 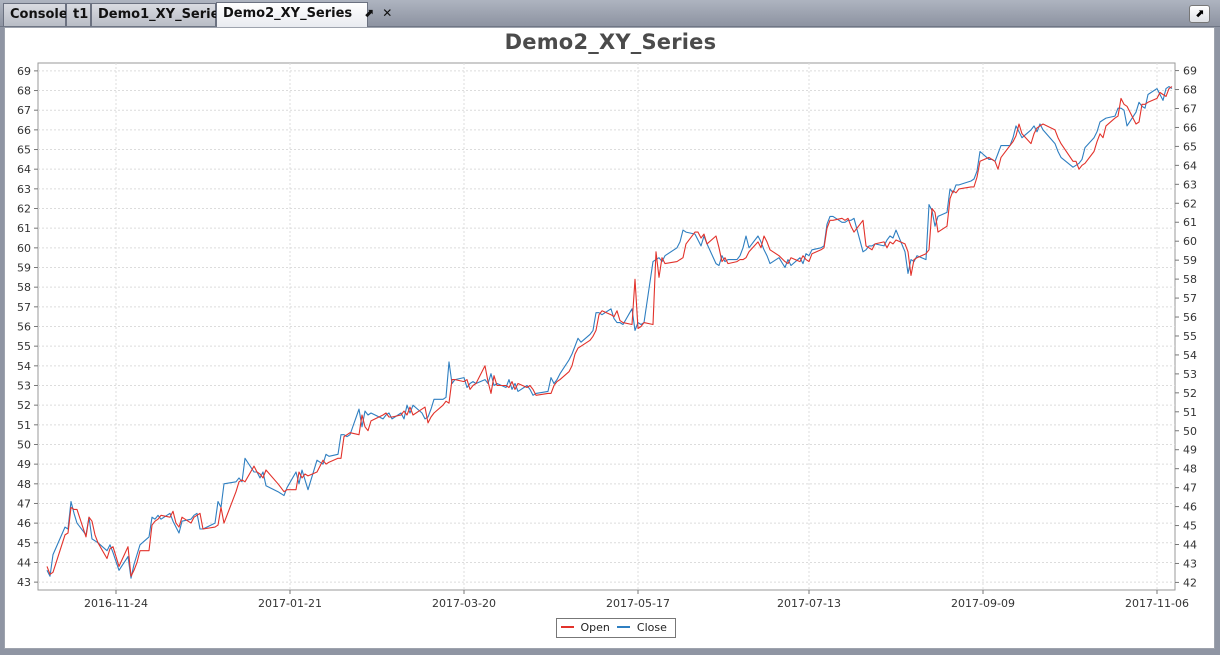 What do you see at coordinates (464, 603) in the screenshot?
I see `x-tick-label: 2017-03-20` at bounding box center [464, 603].